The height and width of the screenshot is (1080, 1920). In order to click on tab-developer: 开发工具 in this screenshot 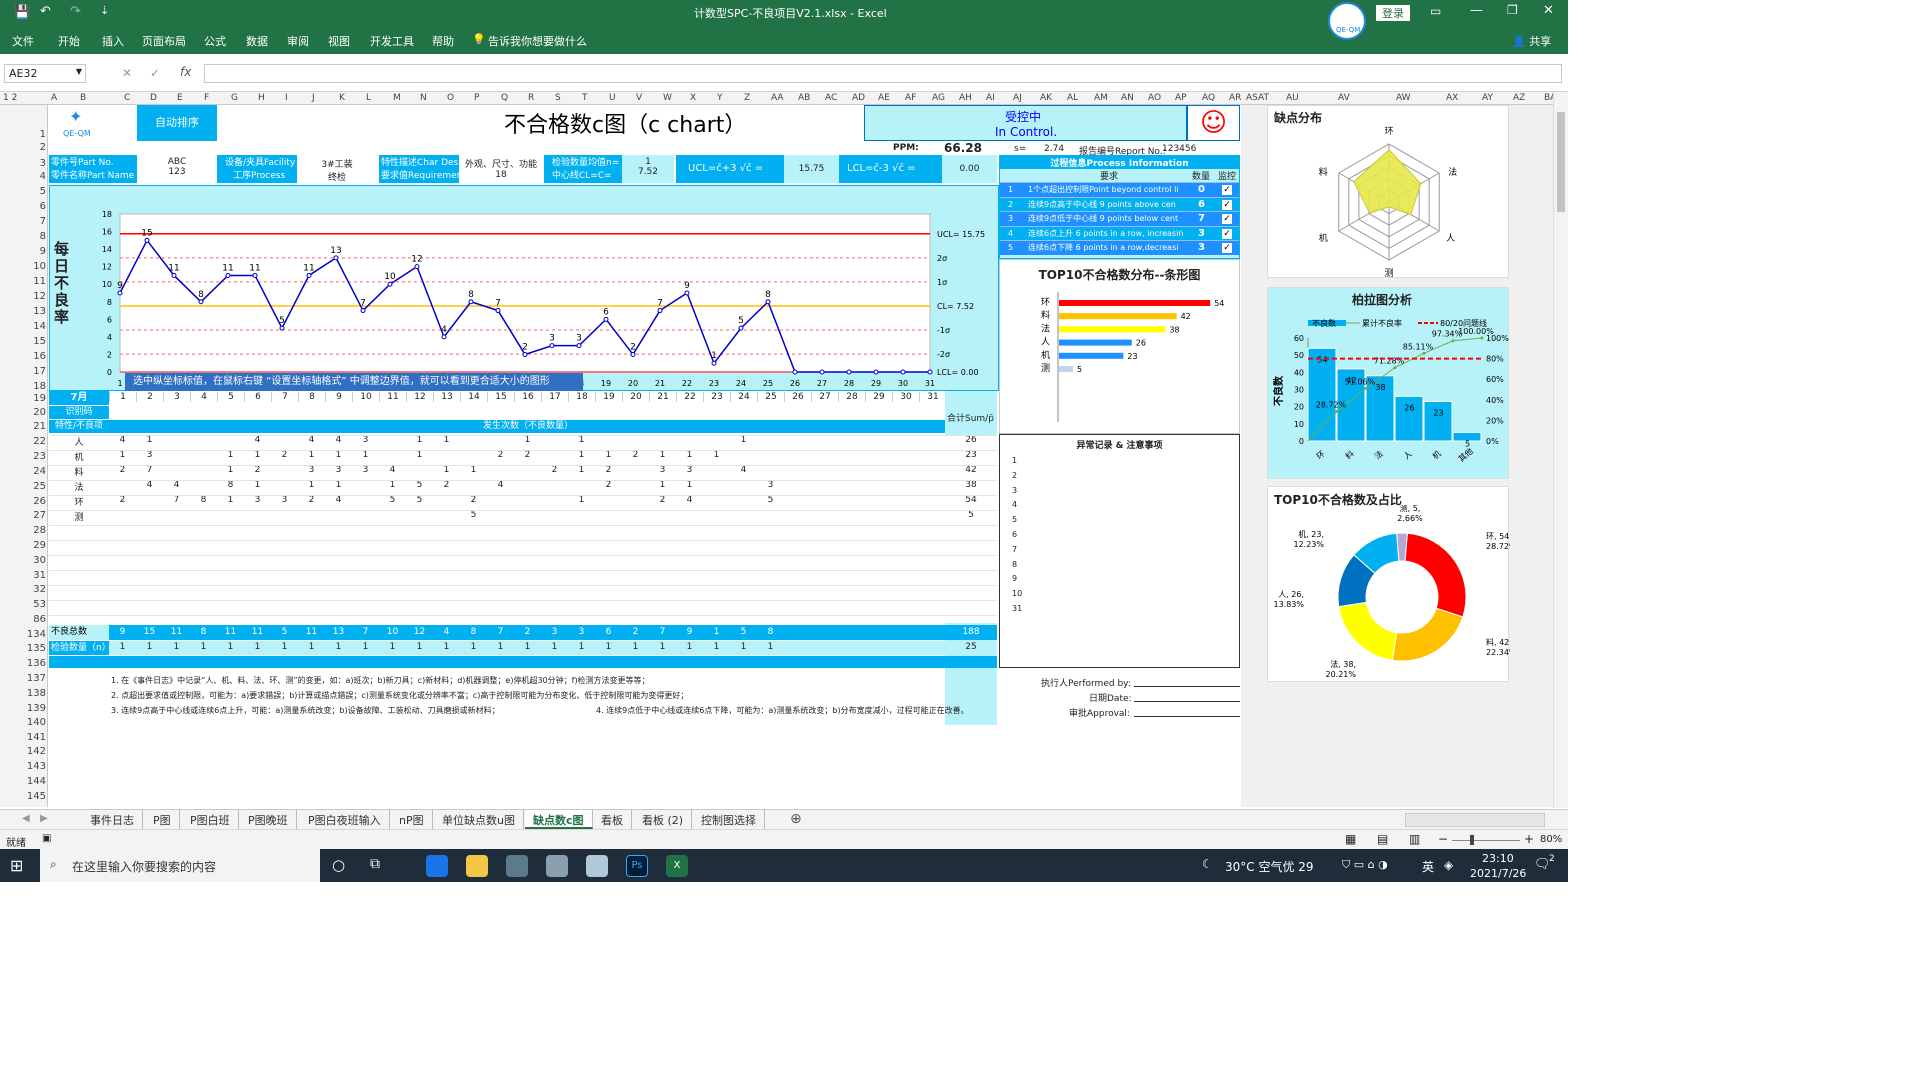, I will do `click(392, 41)`.